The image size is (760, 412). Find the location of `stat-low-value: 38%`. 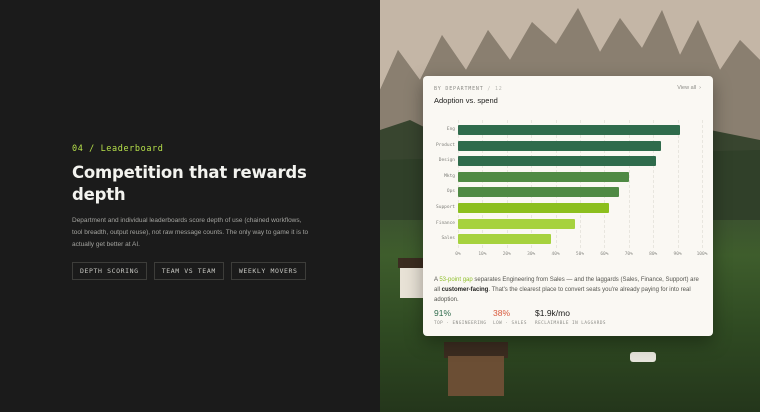

stat-low-value: 38% is located at coordinates (502, 313).